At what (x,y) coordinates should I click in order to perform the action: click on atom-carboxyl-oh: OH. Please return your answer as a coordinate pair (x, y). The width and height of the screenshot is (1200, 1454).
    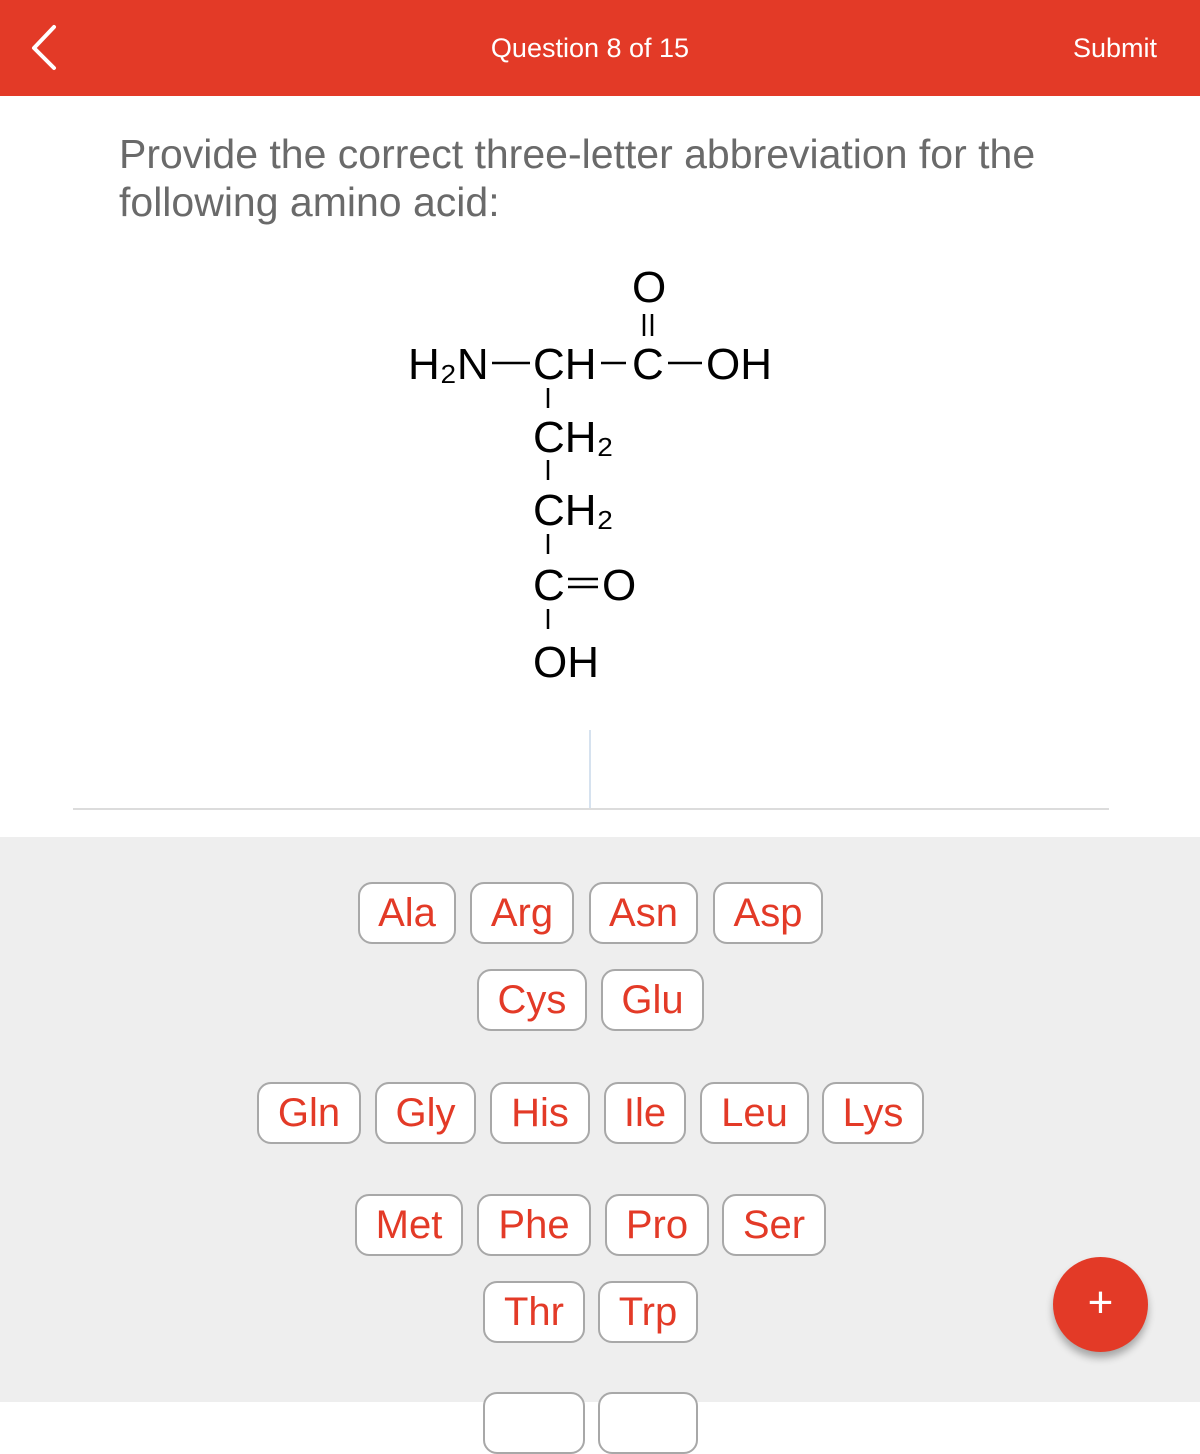
    Looking at the image, I should click on (739, 364).